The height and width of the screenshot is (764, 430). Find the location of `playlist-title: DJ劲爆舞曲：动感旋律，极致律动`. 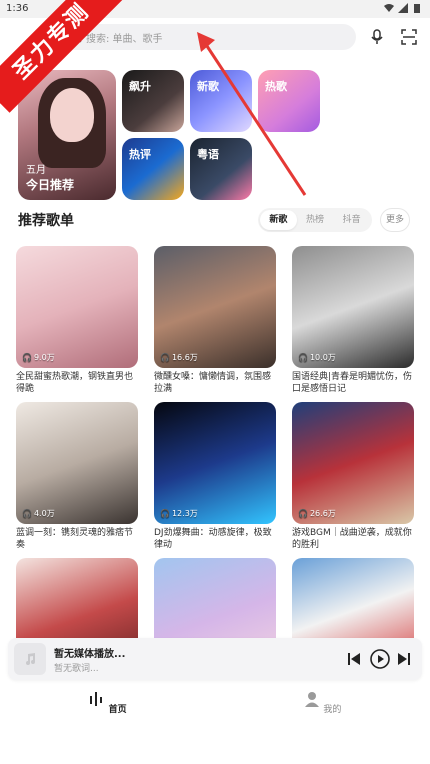

playlist-title: DJ劲爆舞曲：动感旋律，极致律动 is located at coordinates (213, 539).